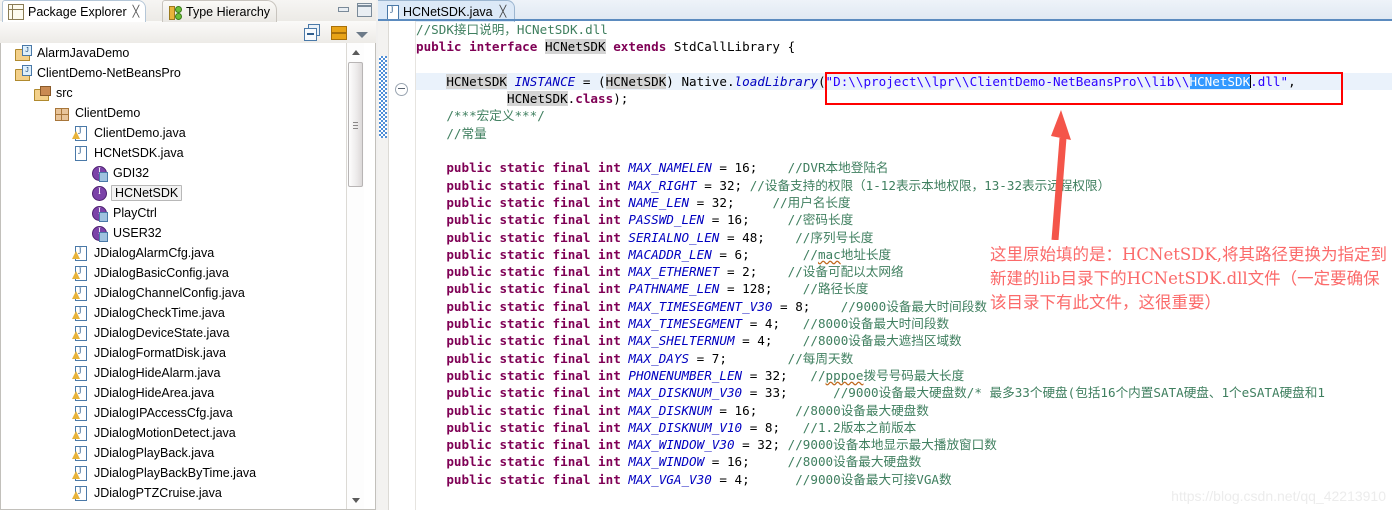 This screenshot has height=510, width=1392. I want to click on scroll-up-icon, so click(355, 51).